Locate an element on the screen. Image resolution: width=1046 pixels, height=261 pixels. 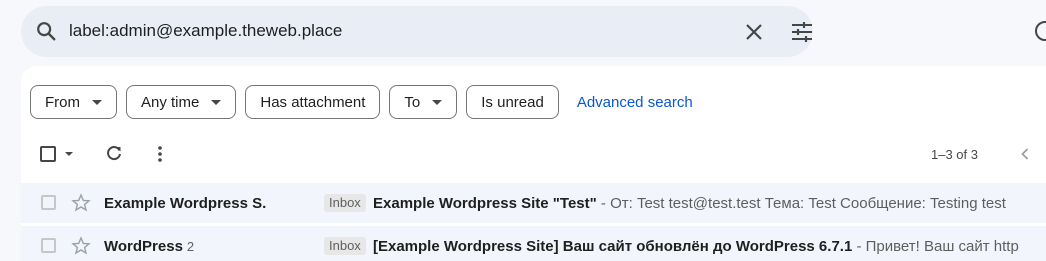
tune-icon is located at coordinates (802, 32).